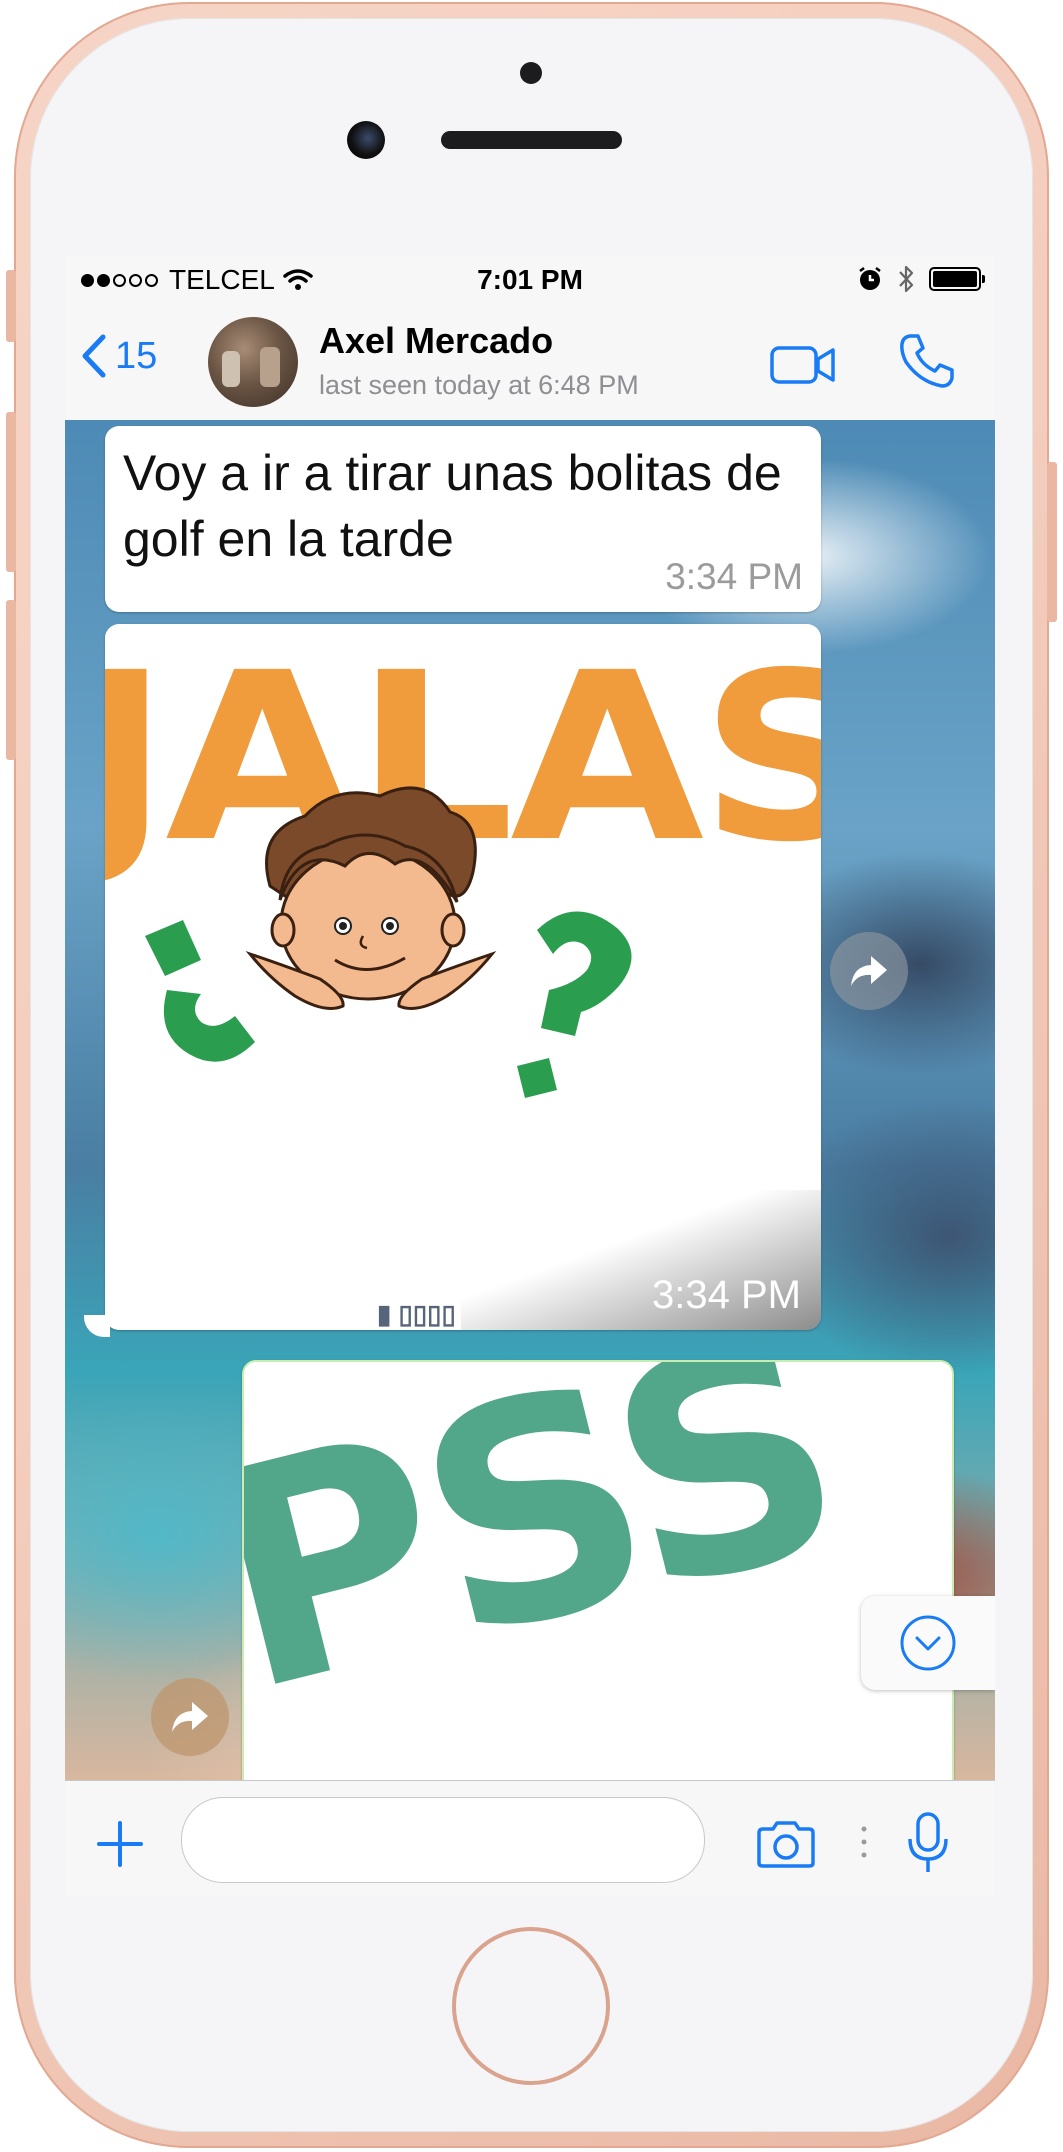 Image resolution: width=1063 pixels, height=2152 pixels. Describe the element at coordinates (531, 140) in the screenshot. I see `earpiece-speaker` at that location.